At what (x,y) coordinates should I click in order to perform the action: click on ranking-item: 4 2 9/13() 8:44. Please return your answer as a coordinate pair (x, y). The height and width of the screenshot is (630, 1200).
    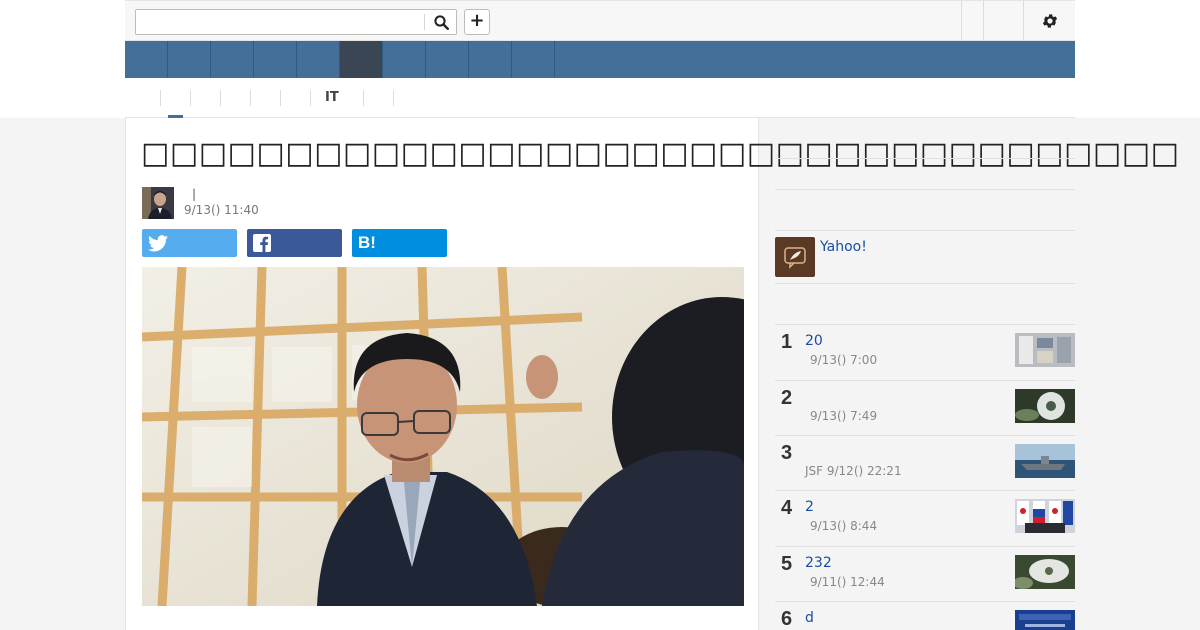
    Looking at the image, I should click on (925, 517).